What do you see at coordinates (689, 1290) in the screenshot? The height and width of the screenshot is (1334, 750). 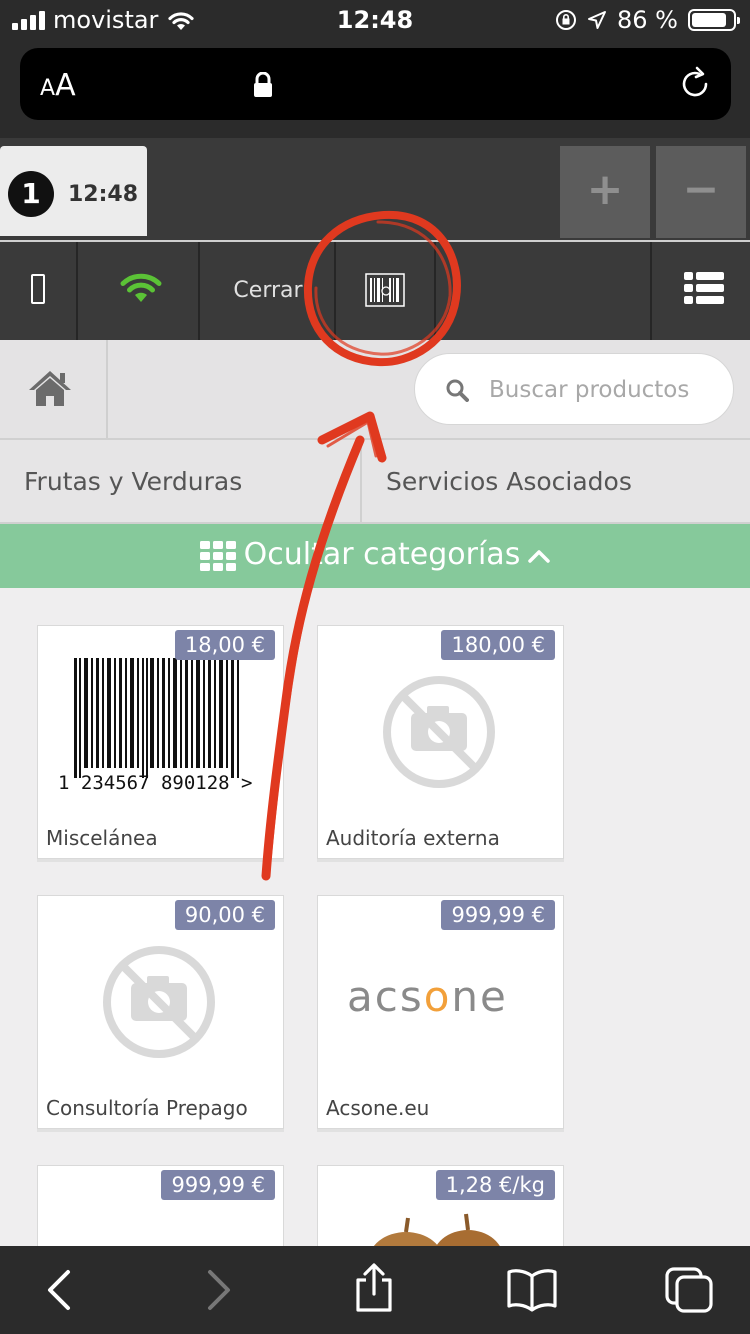 I see `tabs-icon` at bounding box center [689, 1290].